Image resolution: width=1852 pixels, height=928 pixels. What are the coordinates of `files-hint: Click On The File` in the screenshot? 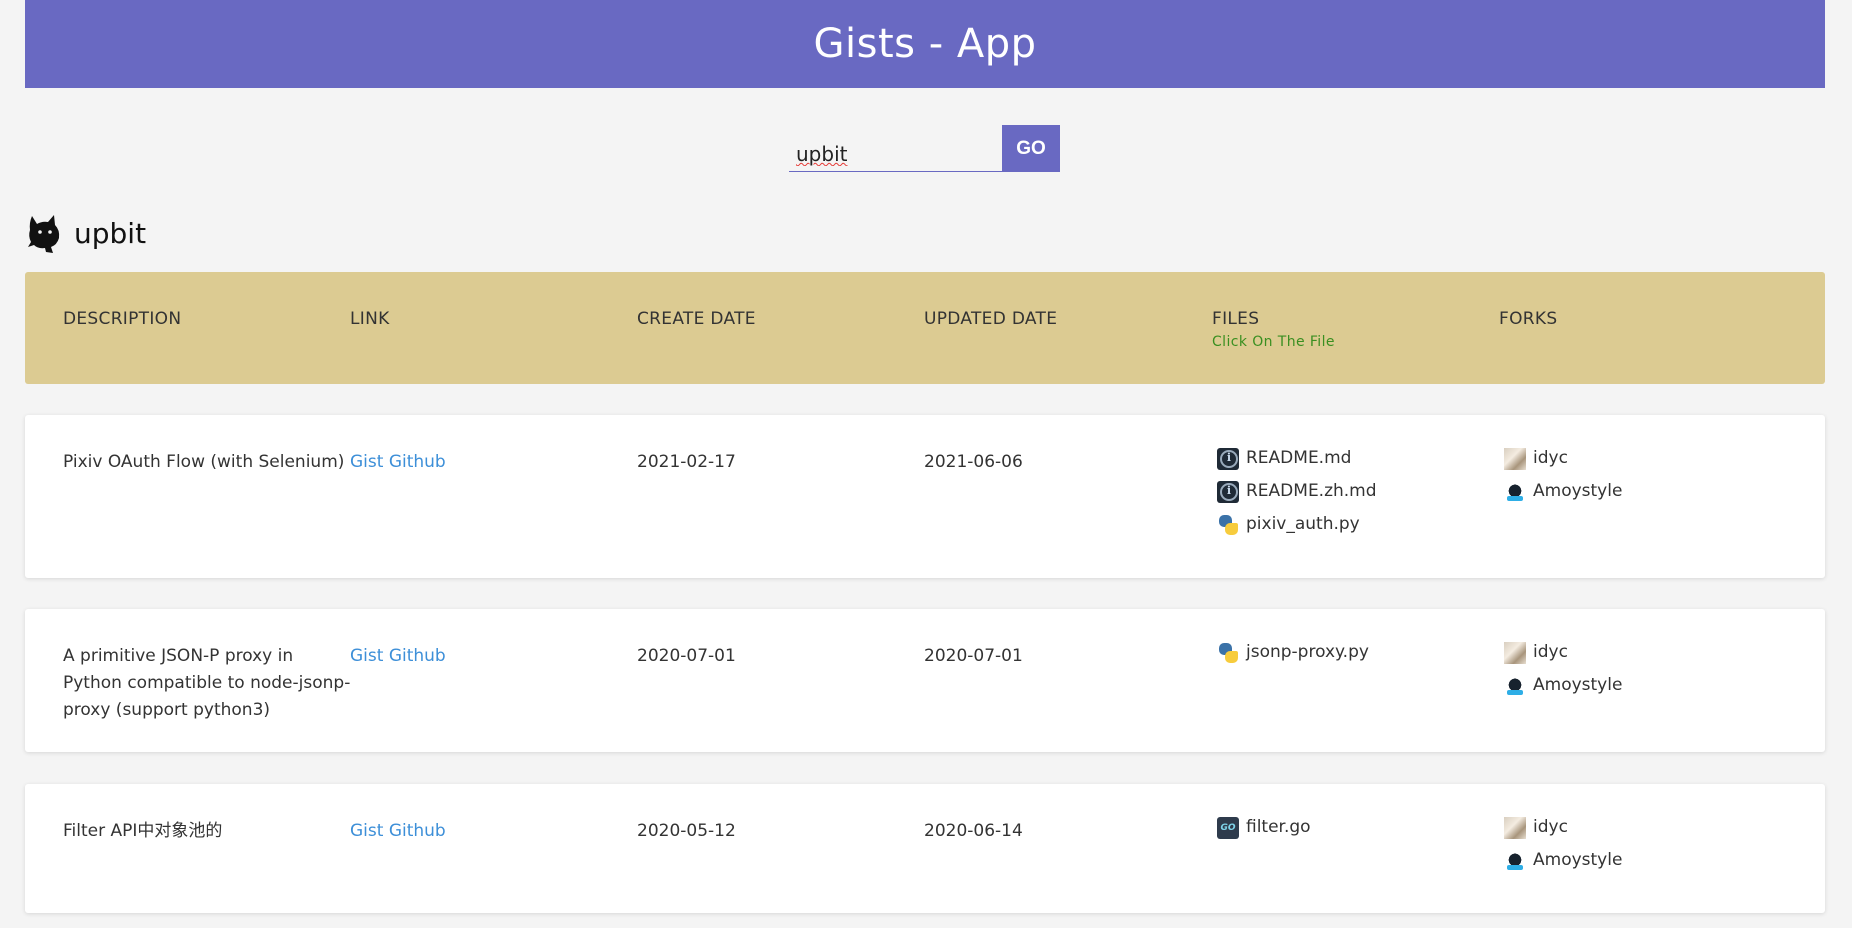 It's located at (1273, 342).